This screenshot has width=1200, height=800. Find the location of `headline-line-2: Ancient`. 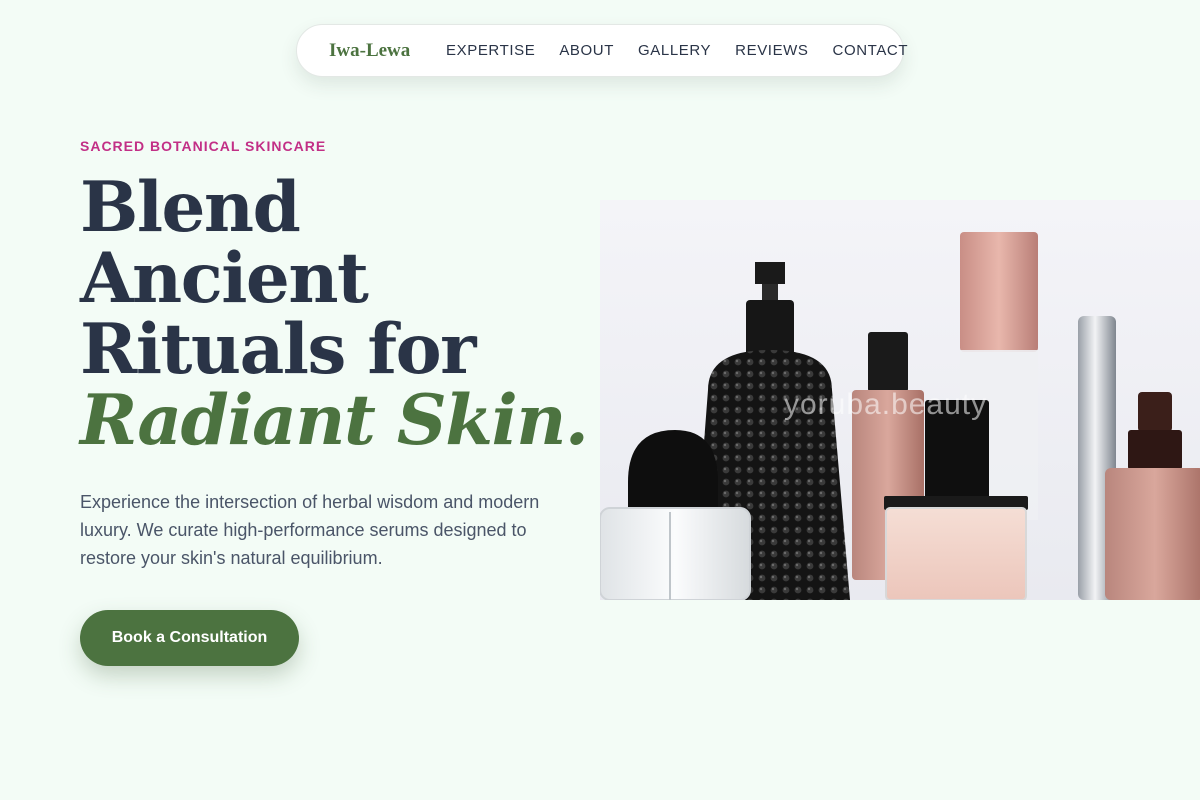

headline-line-2: Ancient is located at coordinates (224, 278).